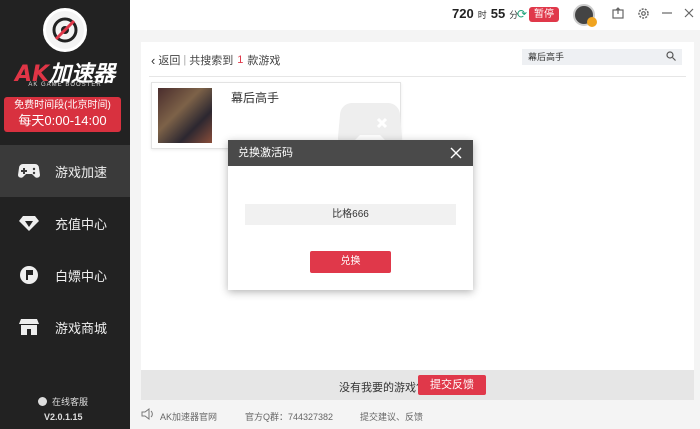 This screenshot has width=700, height=429. I want to click on sidebar-item-label: 充值中心, so click(81, 224).